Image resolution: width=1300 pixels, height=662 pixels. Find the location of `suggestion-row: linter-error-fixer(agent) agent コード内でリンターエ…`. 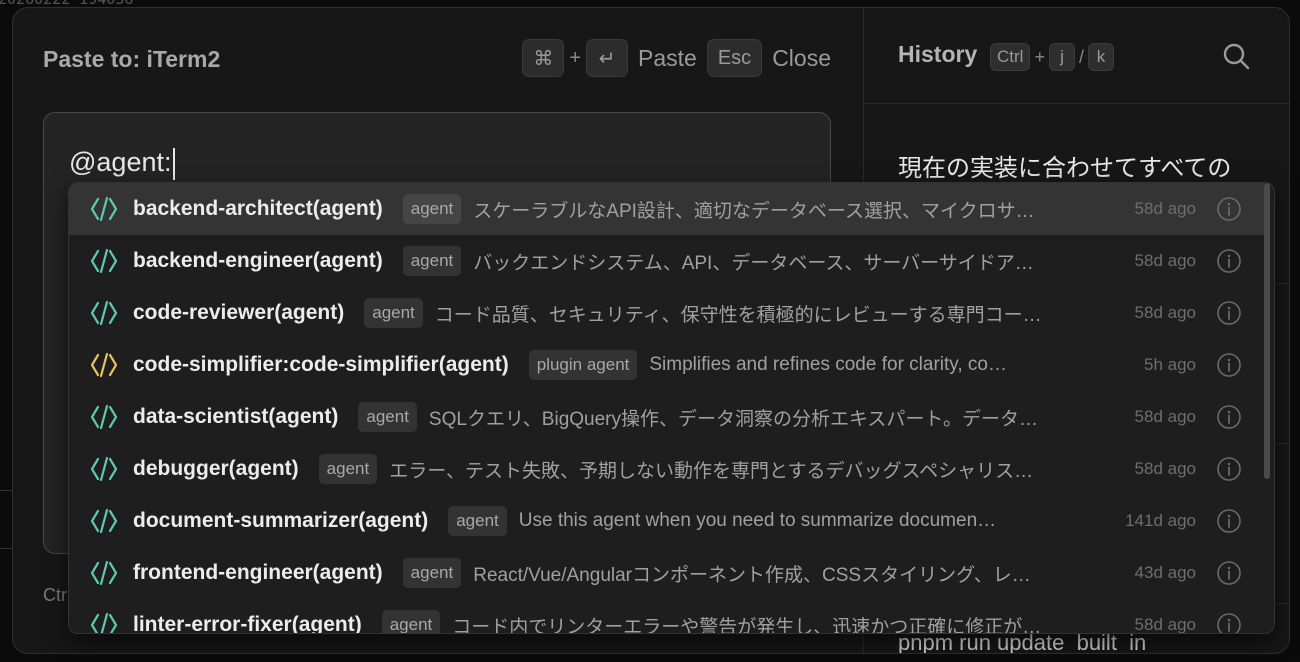

suggestion-row: linter-error-fixer(agent) agent コード内でリンターエ… is located at coordinates (666, 616).